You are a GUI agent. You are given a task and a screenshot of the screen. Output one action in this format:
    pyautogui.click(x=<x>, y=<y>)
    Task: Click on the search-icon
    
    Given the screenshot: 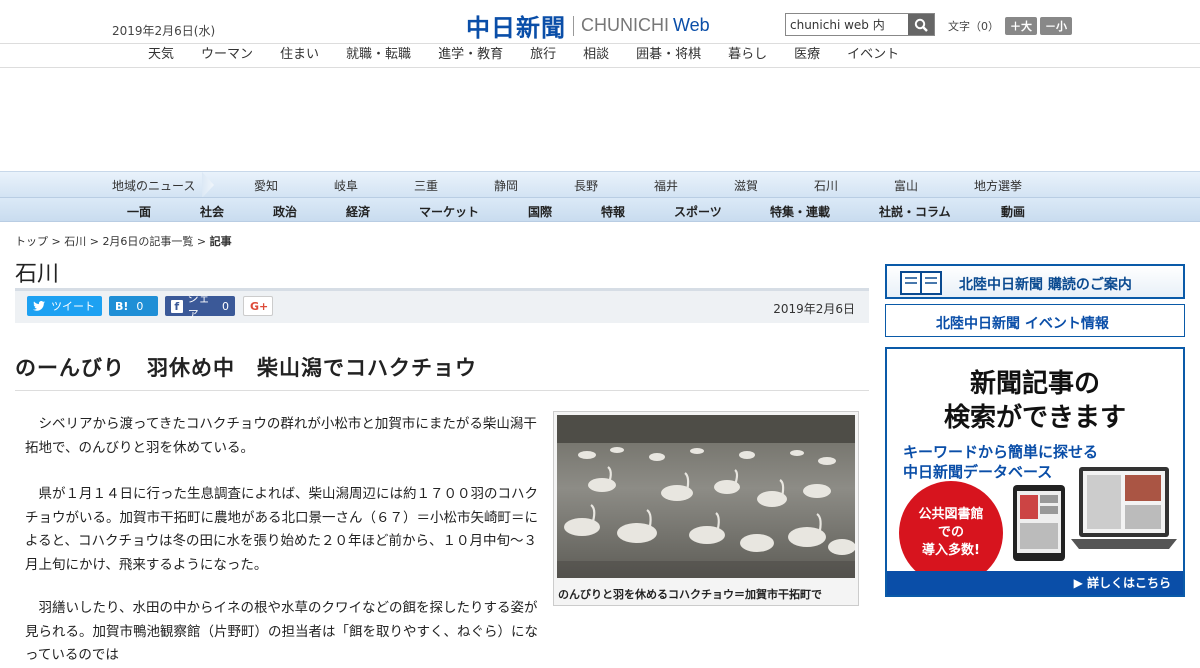 What is the action you would take?
    pyautogui.click(x=921, y=25)
    